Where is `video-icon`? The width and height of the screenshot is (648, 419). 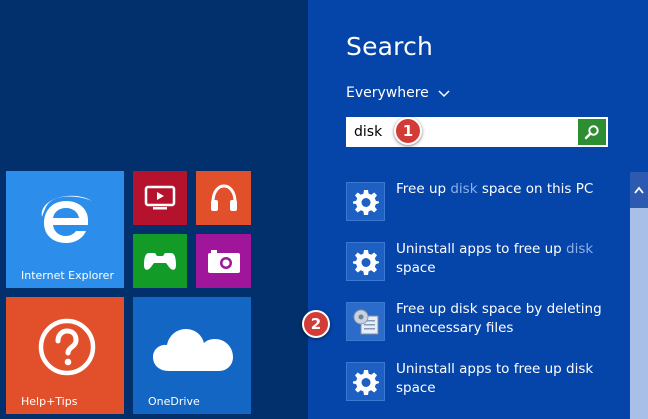
video-icon is located at coordinates (160, 197).